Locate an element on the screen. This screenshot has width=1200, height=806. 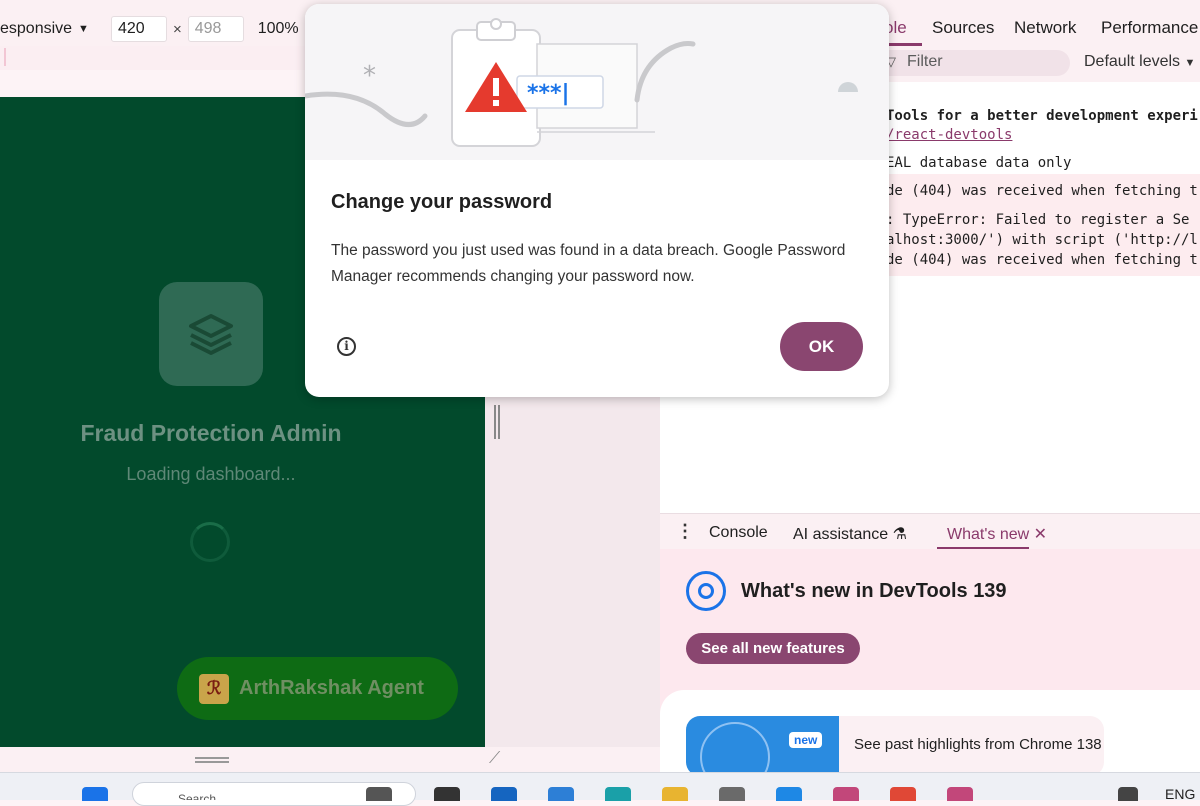
vscode-insiders-icon is located at coordinates (561, 794).